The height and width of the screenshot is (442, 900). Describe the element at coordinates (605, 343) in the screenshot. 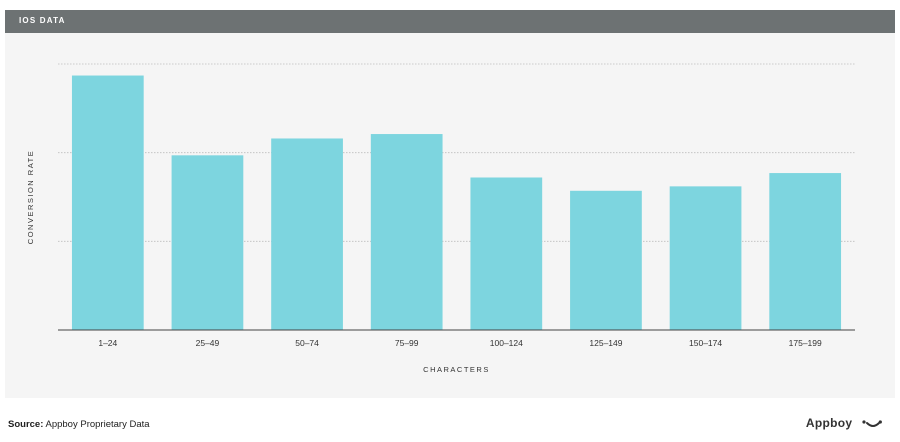

I see `x-tick-label: 125–149` at that location.